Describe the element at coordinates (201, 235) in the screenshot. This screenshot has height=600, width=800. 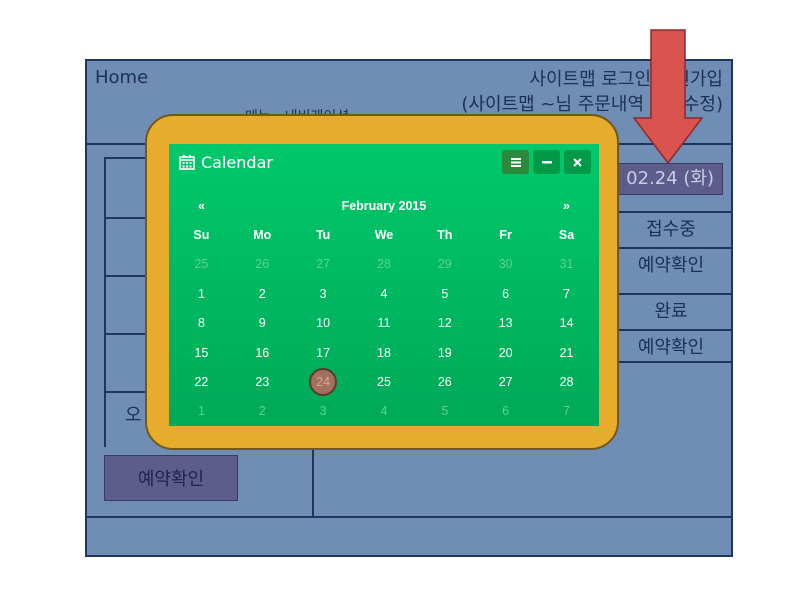
I see `weekday-header: Su` at that location.